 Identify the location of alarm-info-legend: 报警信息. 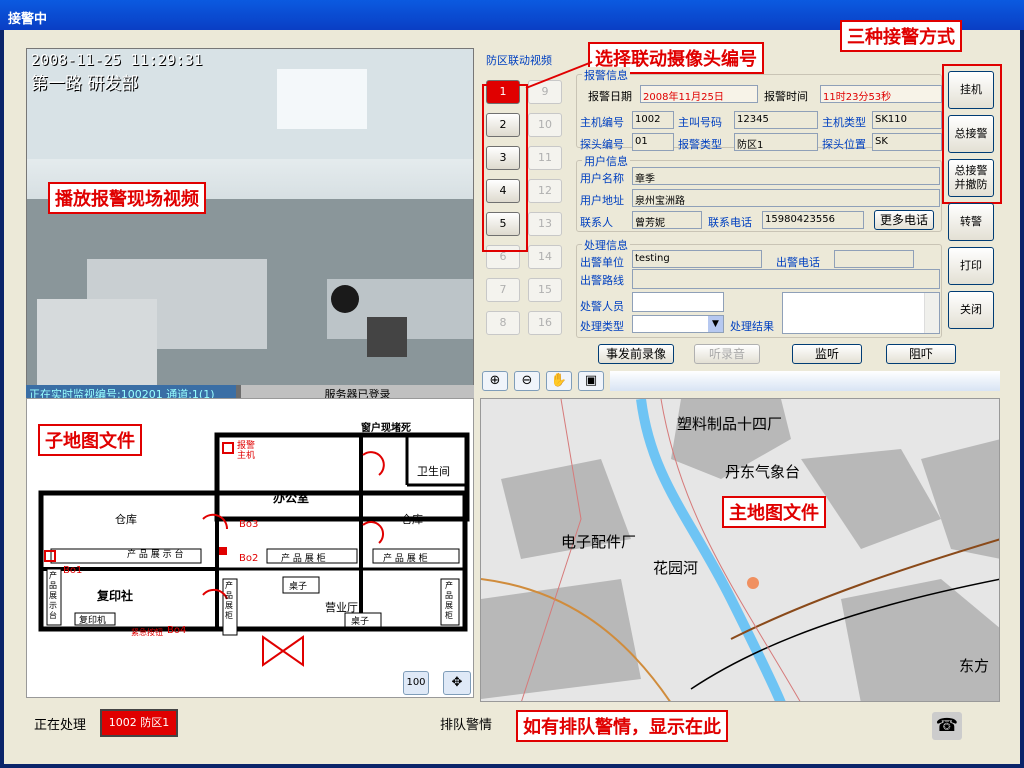
(606, 75).